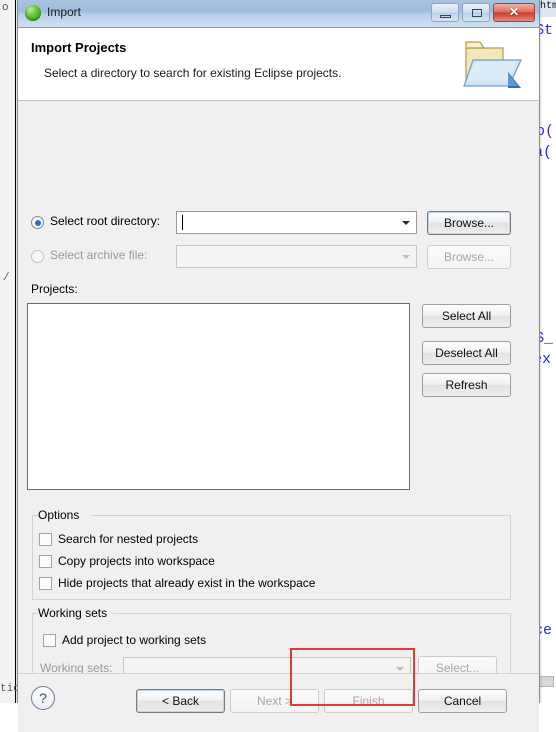  I want to click on checkbox-copy-projects-into-workspace, so click(45, 561).